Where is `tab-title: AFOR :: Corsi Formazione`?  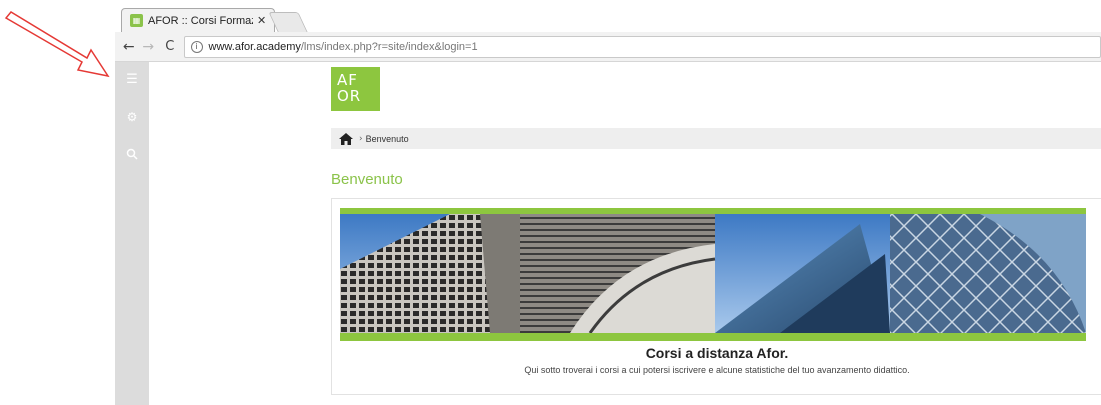 tab-title: AFOR :: Corsi Formazione is located at coordinates (200, 20).